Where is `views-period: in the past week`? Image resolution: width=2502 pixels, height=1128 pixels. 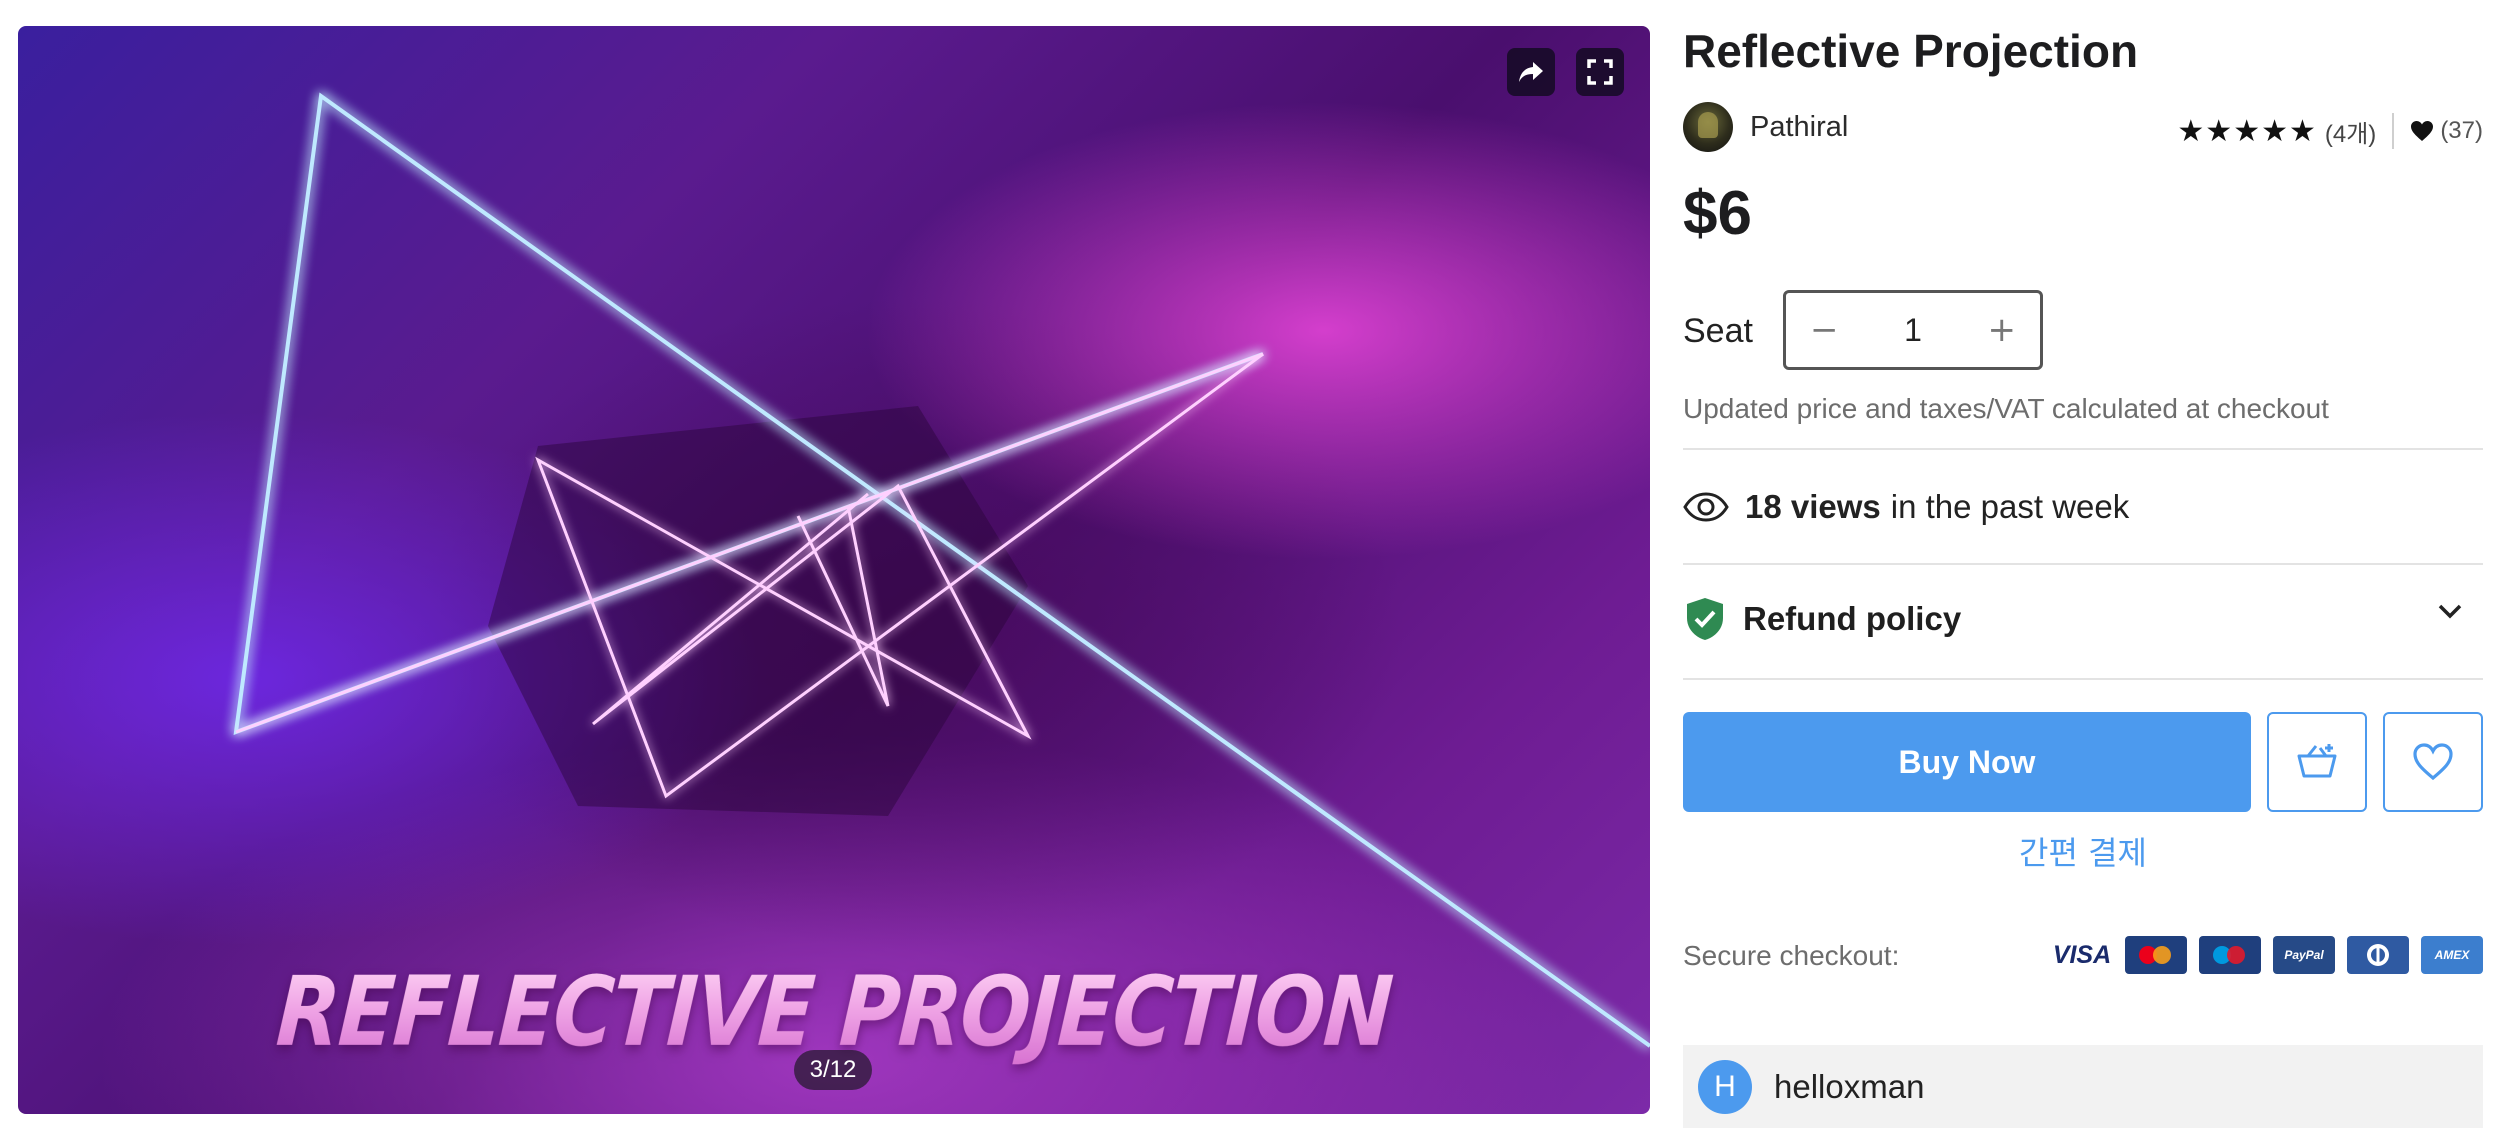 views-period: in the past week is located at coordinates (2010, 506).